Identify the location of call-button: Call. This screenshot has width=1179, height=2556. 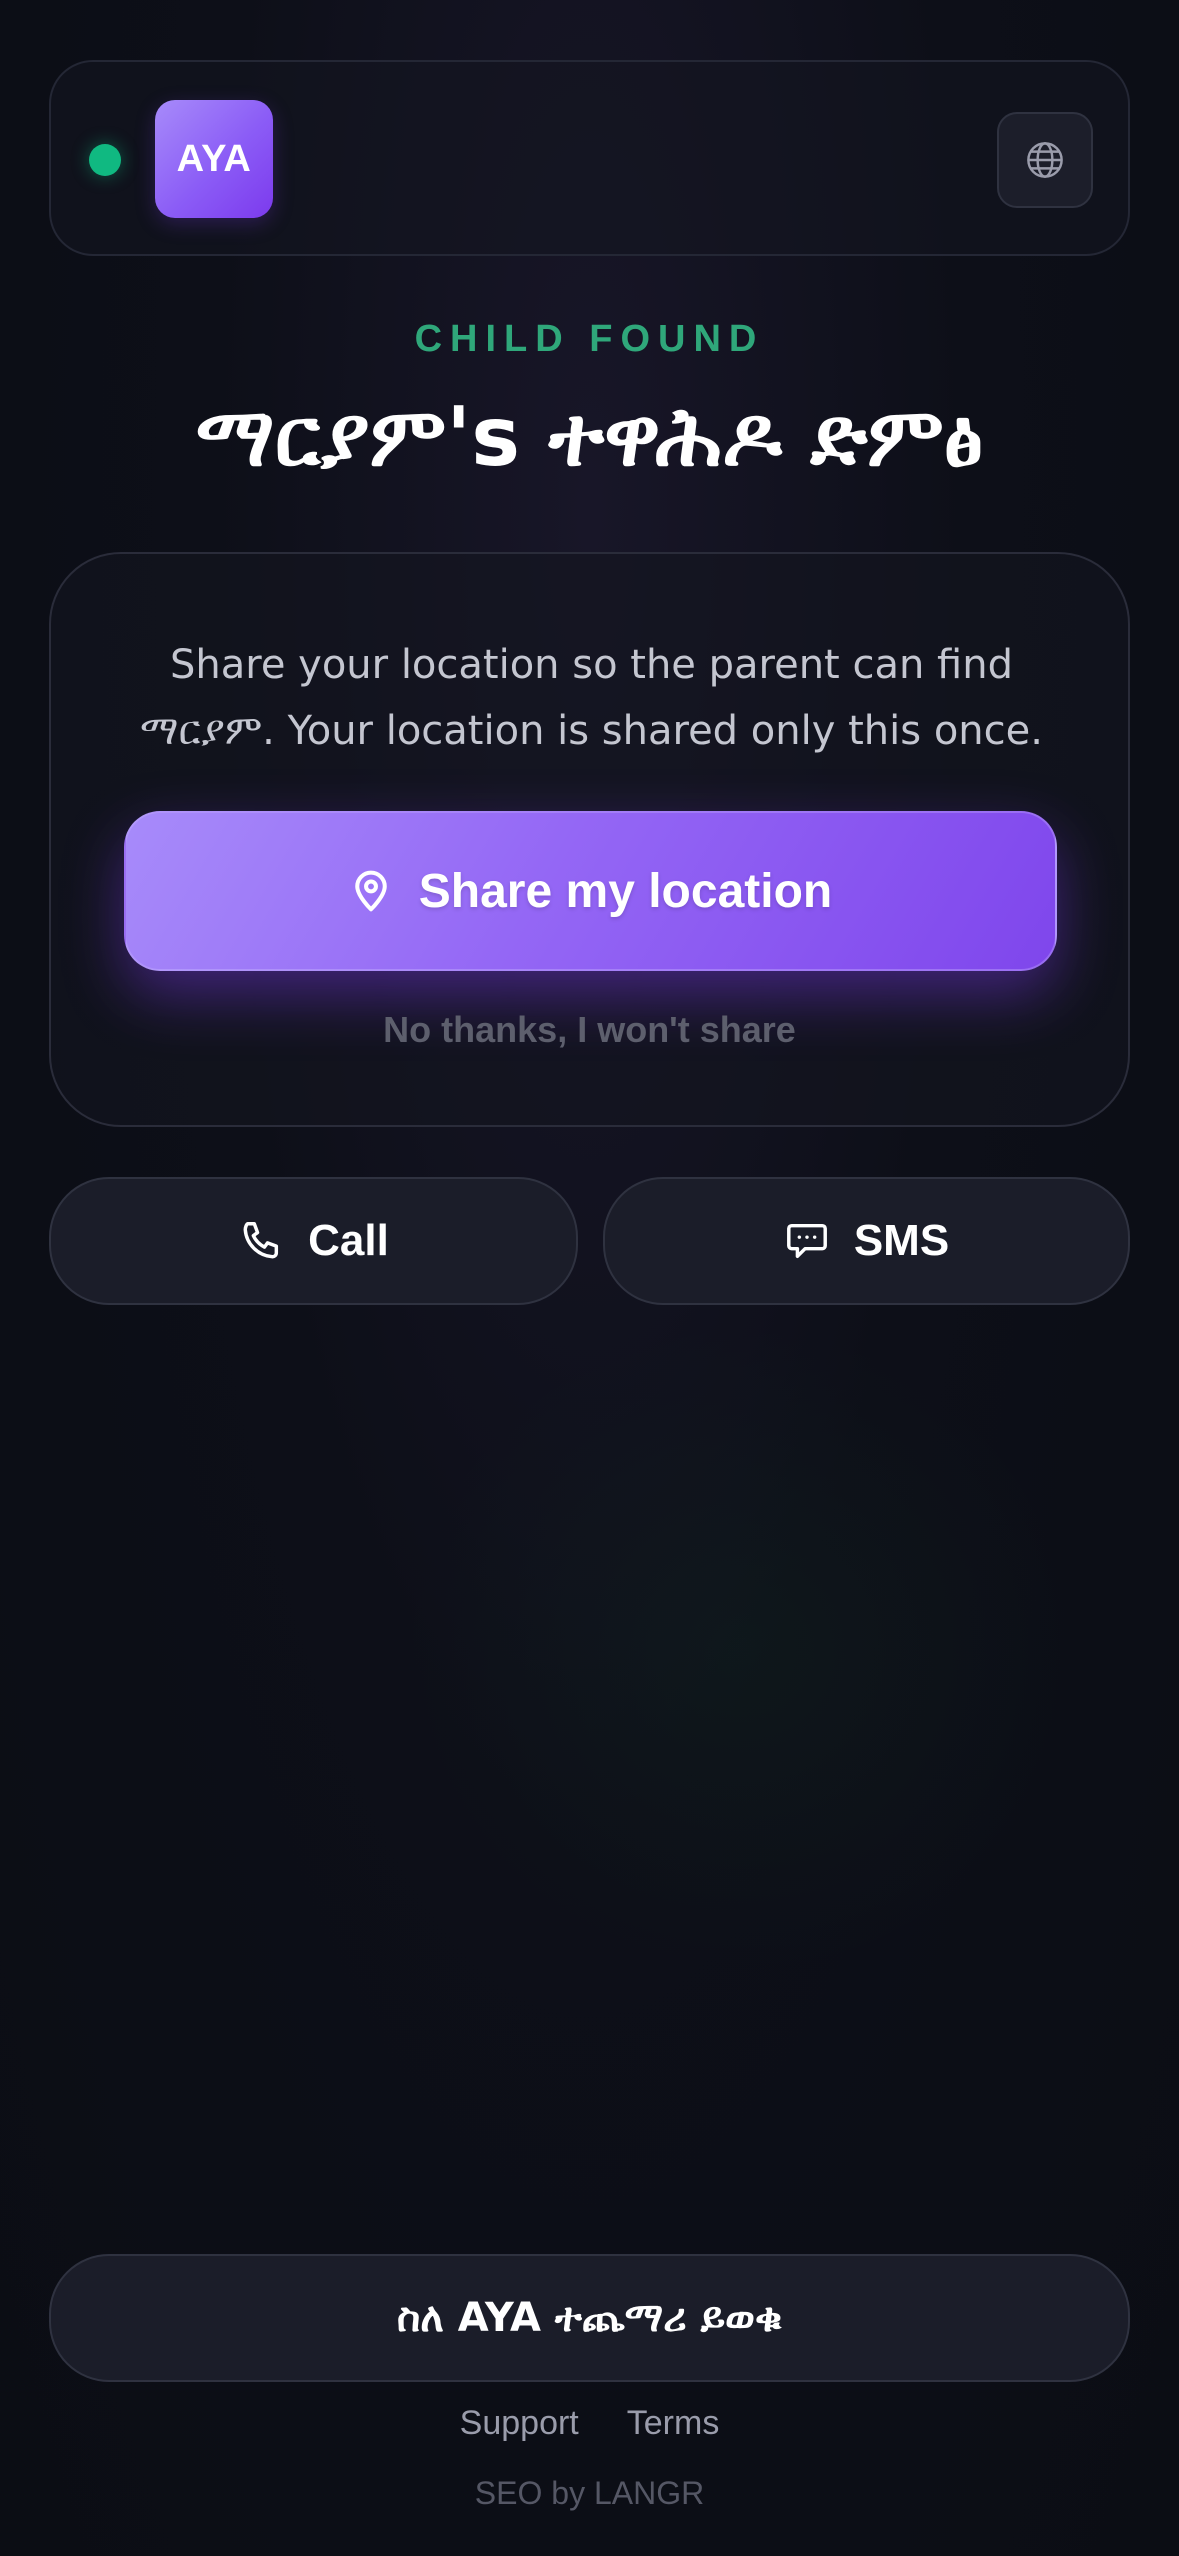
(313, 1241).